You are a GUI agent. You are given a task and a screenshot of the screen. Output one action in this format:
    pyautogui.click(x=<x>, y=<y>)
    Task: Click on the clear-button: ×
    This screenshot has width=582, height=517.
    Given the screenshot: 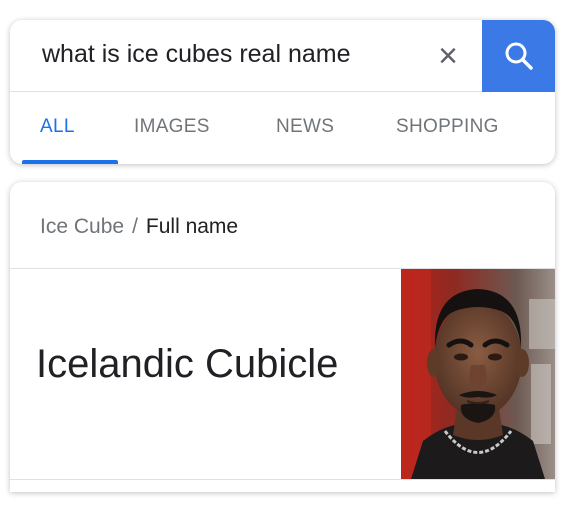 What is the action you would take?
    pyautogui.click(x=448, y=56)
    